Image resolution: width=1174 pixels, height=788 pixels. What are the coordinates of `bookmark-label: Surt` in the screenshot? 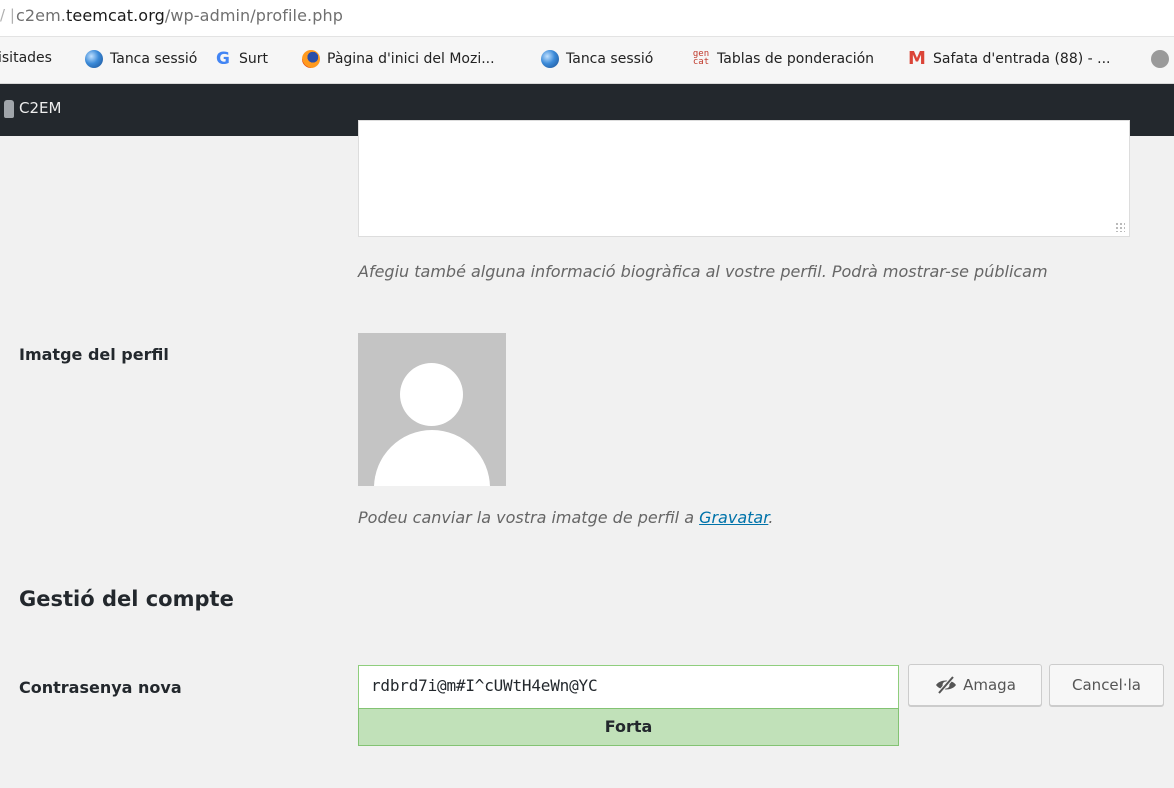 It's located at (254, 59).